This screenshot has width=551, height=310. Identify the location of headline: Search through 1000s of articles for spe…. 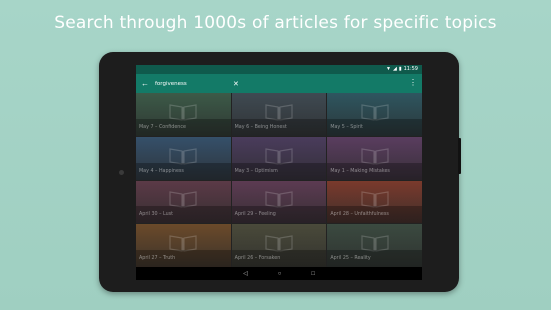
(275, 23).